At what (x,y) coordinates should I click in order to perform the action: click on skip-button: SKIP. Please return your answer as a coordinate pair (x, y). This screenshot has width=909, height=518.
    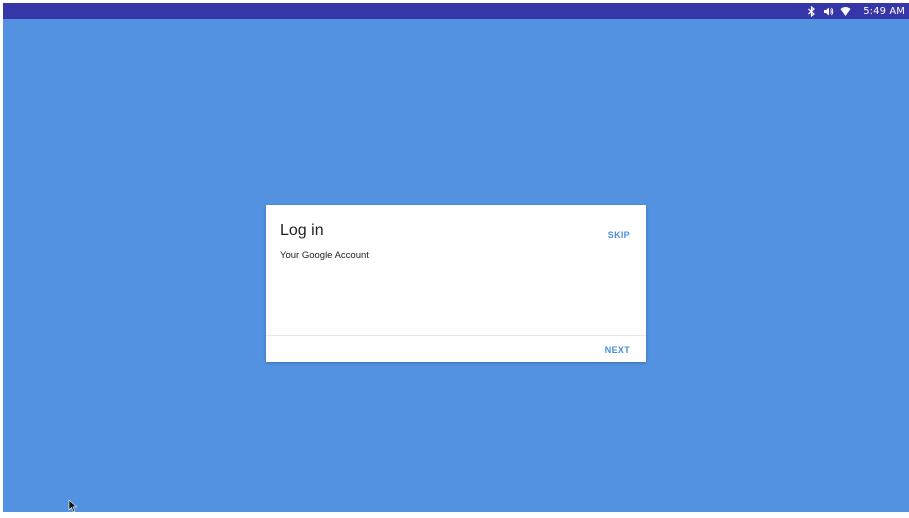
    Looking at the image, I should click on (619, 235).